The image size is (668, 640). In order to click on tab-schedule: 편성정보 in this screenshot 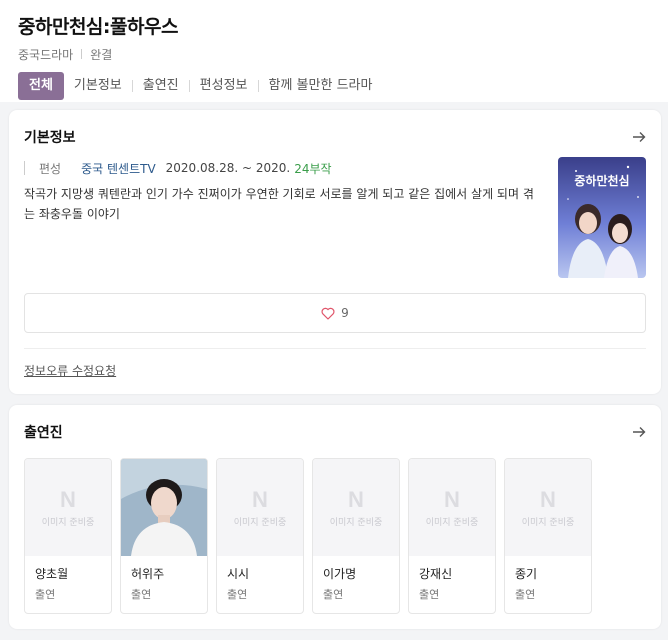, I will do `click(224, 86)`.